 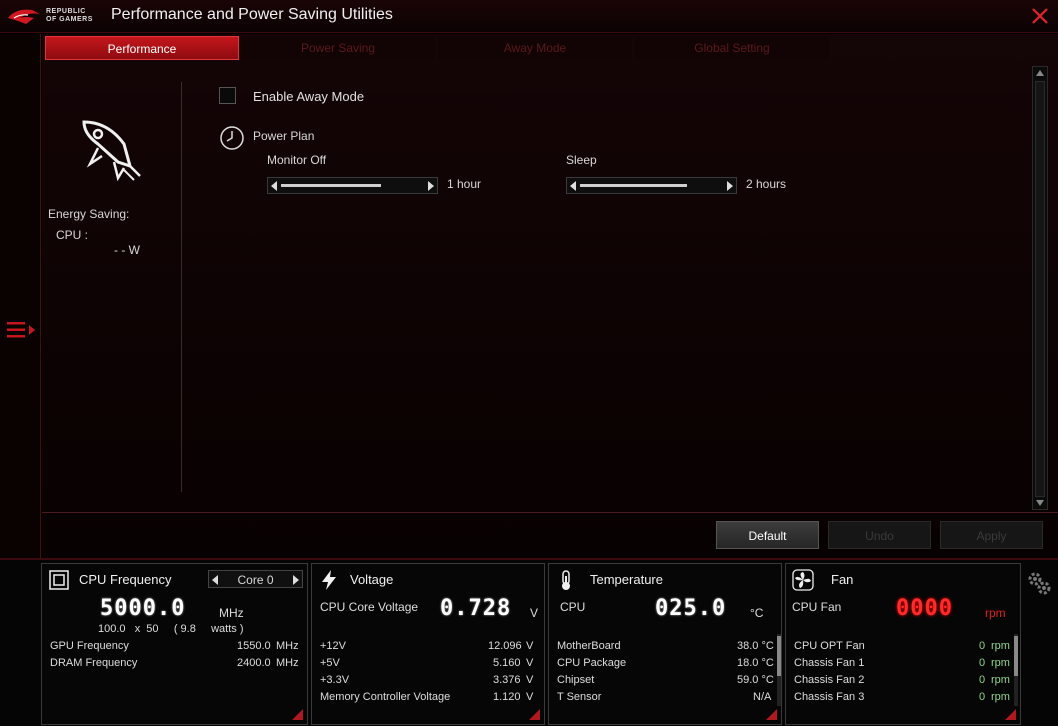 I want to click on cpu-temperature-label: CPU, so click(x=573, y=607).